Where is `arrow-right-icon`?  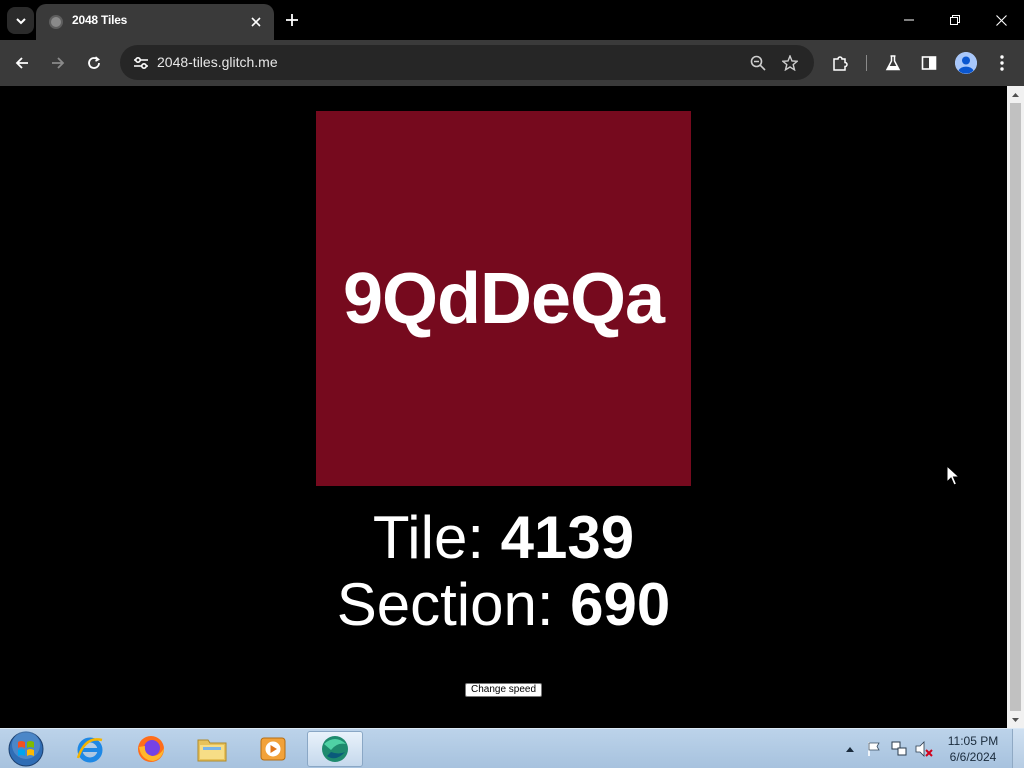
arrow-right-icon is located at coordinates (58, 63).